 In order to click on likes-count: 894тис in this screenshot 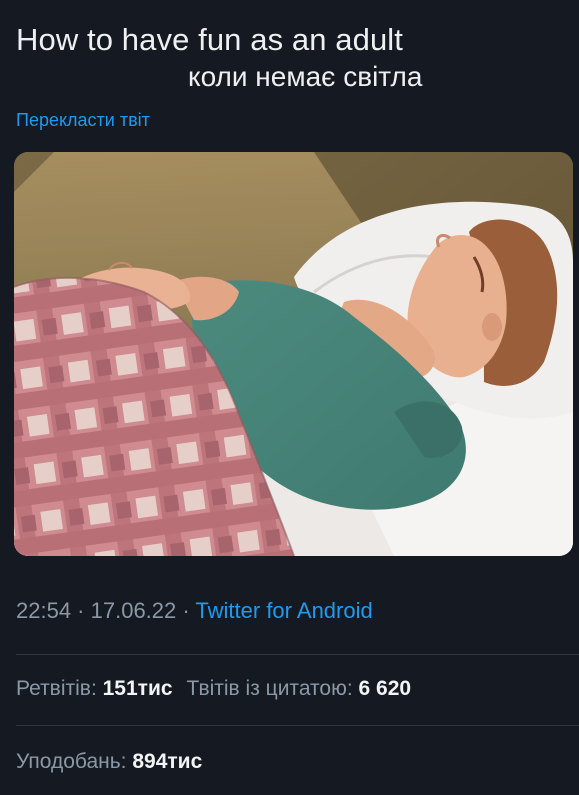, I will do `click(167, 761)`.